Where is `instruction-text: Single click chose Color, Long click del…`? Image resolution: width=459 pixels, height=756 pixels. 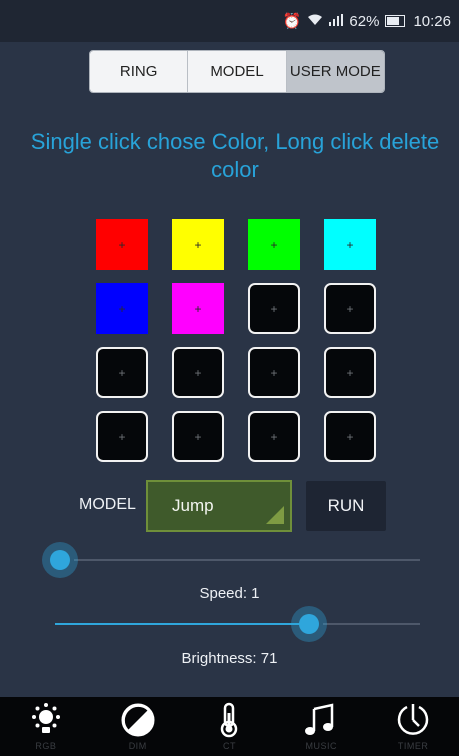
instruction-text: Single click chose Color, Long click del… is located at coordinates (235, 155).